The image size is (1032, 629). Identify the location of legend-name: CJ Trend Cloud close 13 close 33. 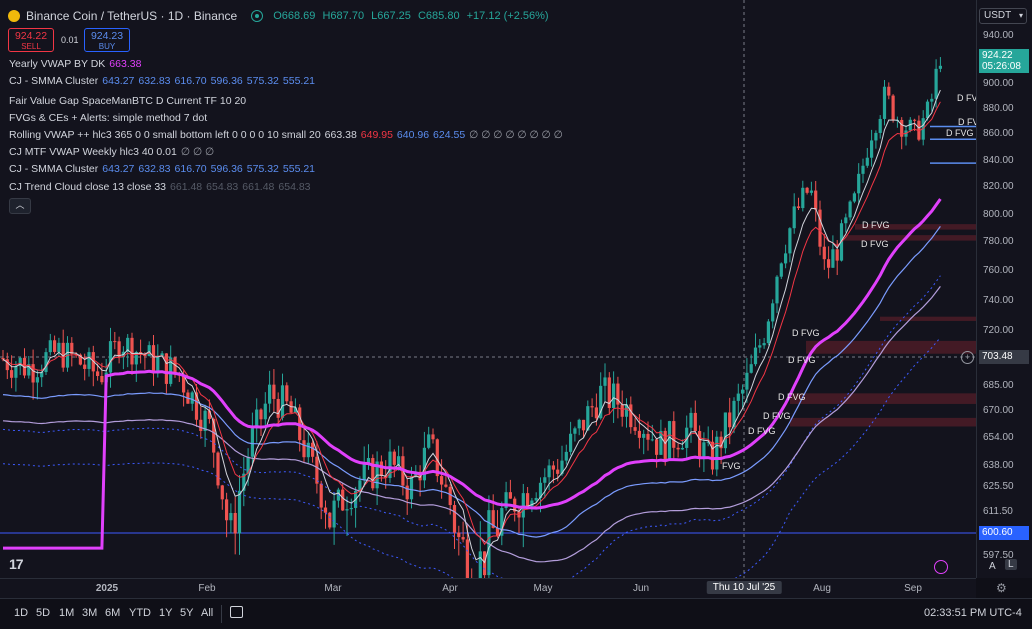
(88, 187).